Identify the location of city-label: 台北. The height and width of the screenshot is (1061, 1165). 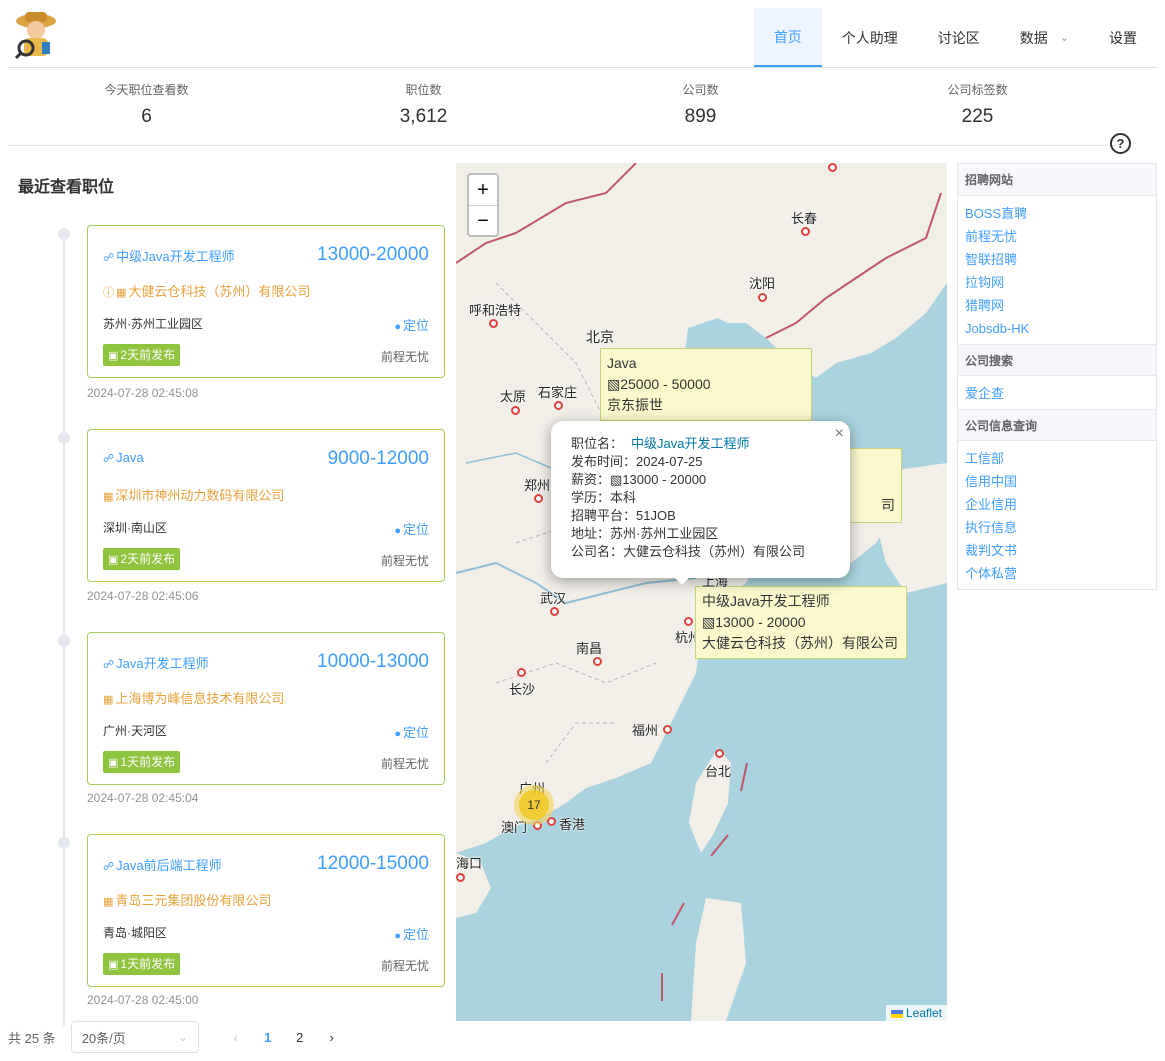
(718, 771).